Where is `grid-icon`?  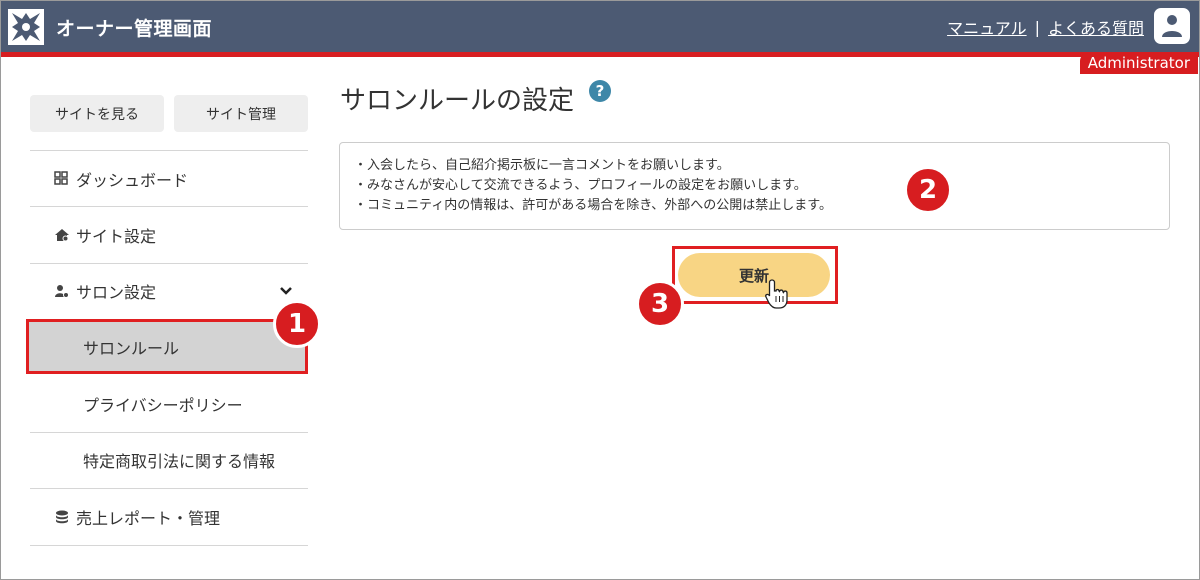
grid-icon is located at coordinates (62, 178).